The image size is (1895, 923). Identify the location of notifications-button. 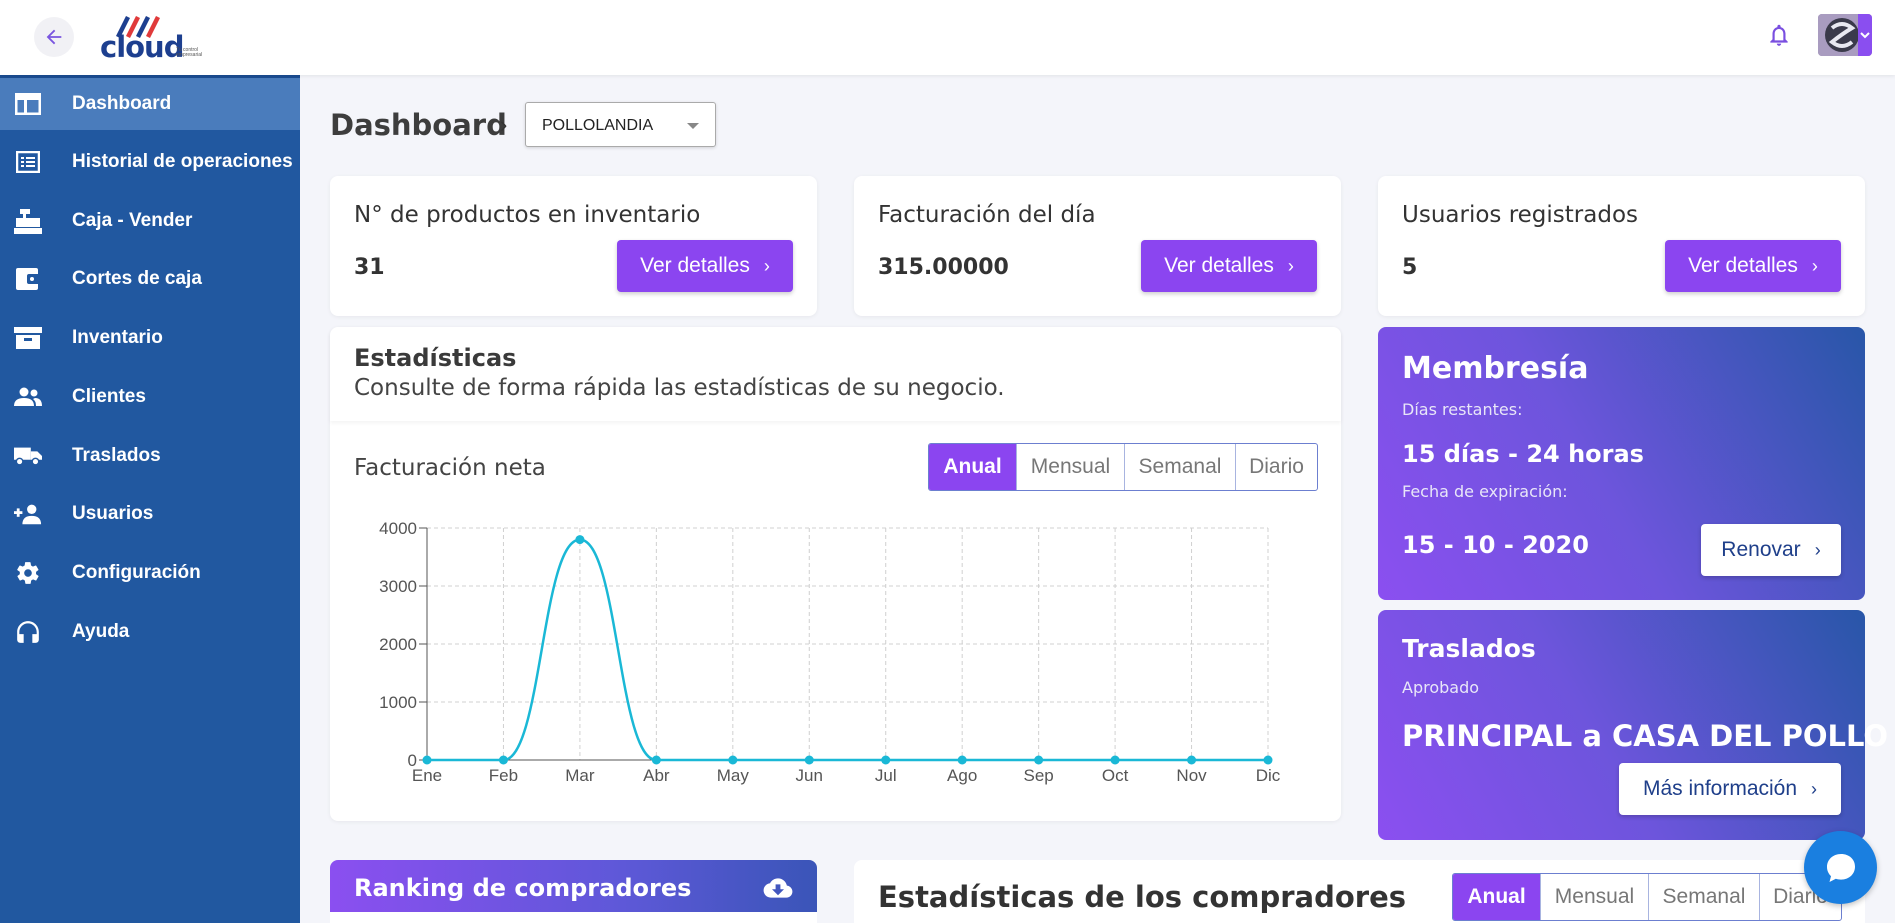
(1779, 35).